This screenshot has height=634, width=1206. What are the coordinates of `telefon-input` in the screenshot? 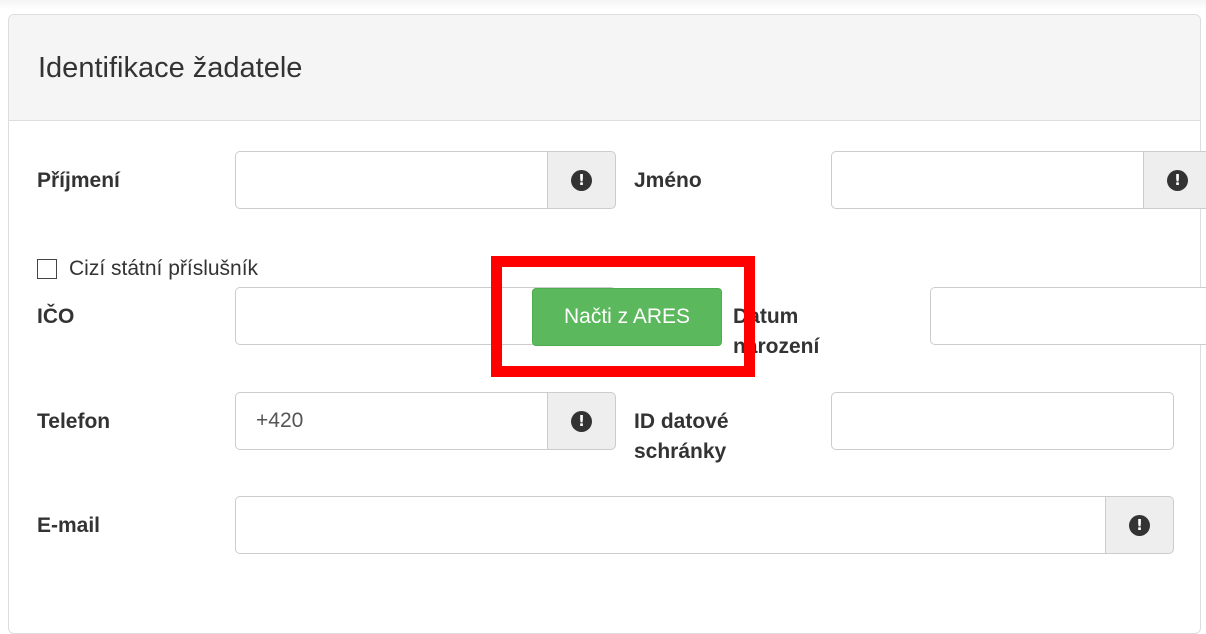 It's located at (391, 421).